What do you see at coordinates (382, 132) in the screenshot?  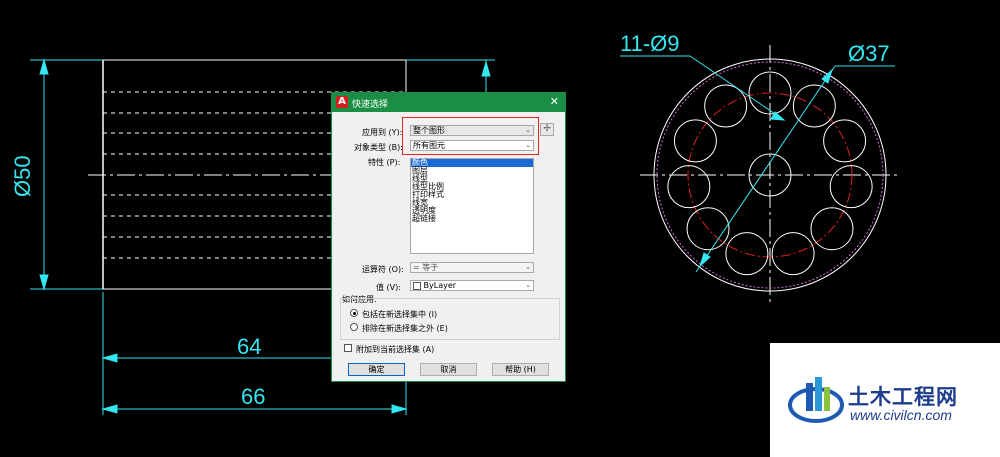 I see `apply-to-label: 应用到 (Y):` at bounding box center [382, 132].